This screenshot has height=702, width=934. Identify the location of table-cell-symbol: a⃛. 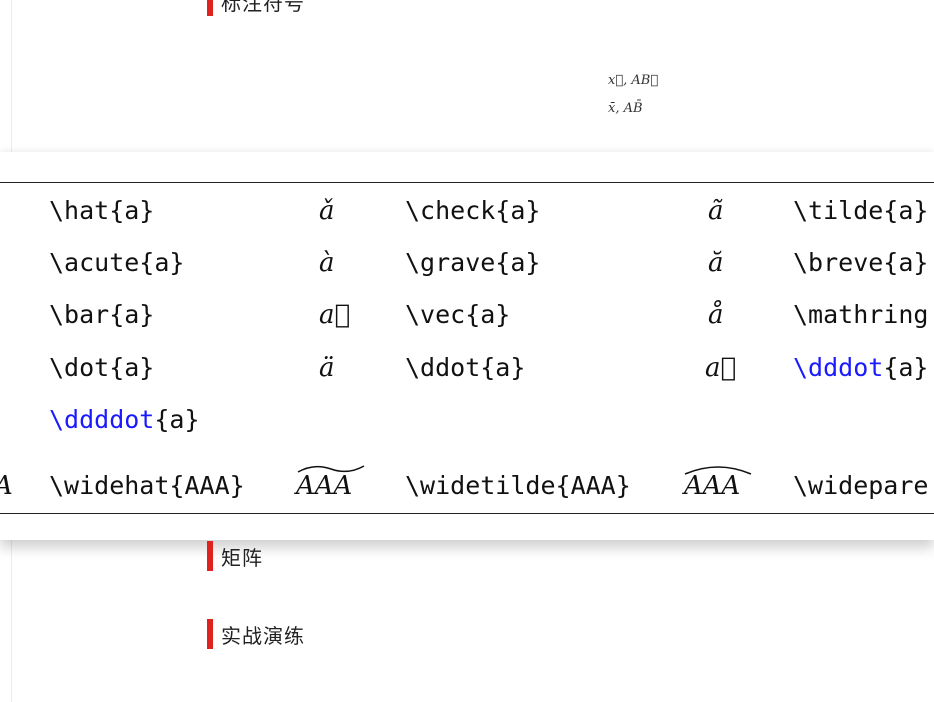
(721, 368).